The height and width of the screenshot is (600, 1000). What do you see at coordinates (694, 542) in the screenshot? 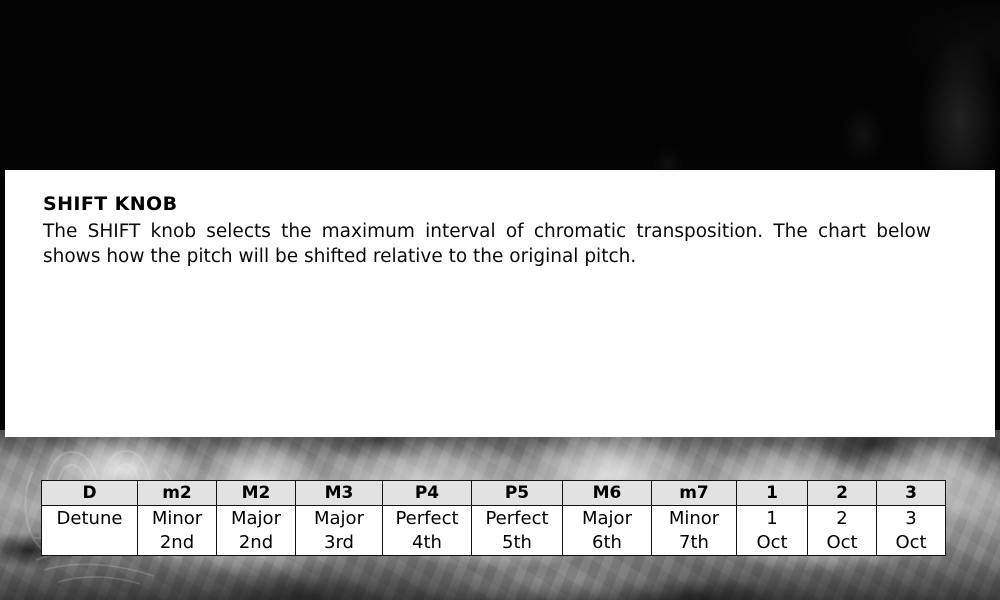
I see `cell-line-2: 7th` at bounding box center [694, 542].